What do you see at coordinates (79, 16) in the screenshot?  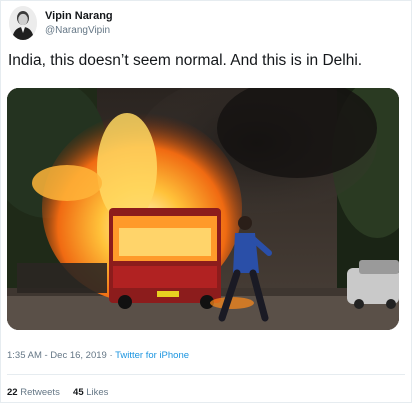 I see `author-name: Vipin Narang` at bounding box center [79, 16].